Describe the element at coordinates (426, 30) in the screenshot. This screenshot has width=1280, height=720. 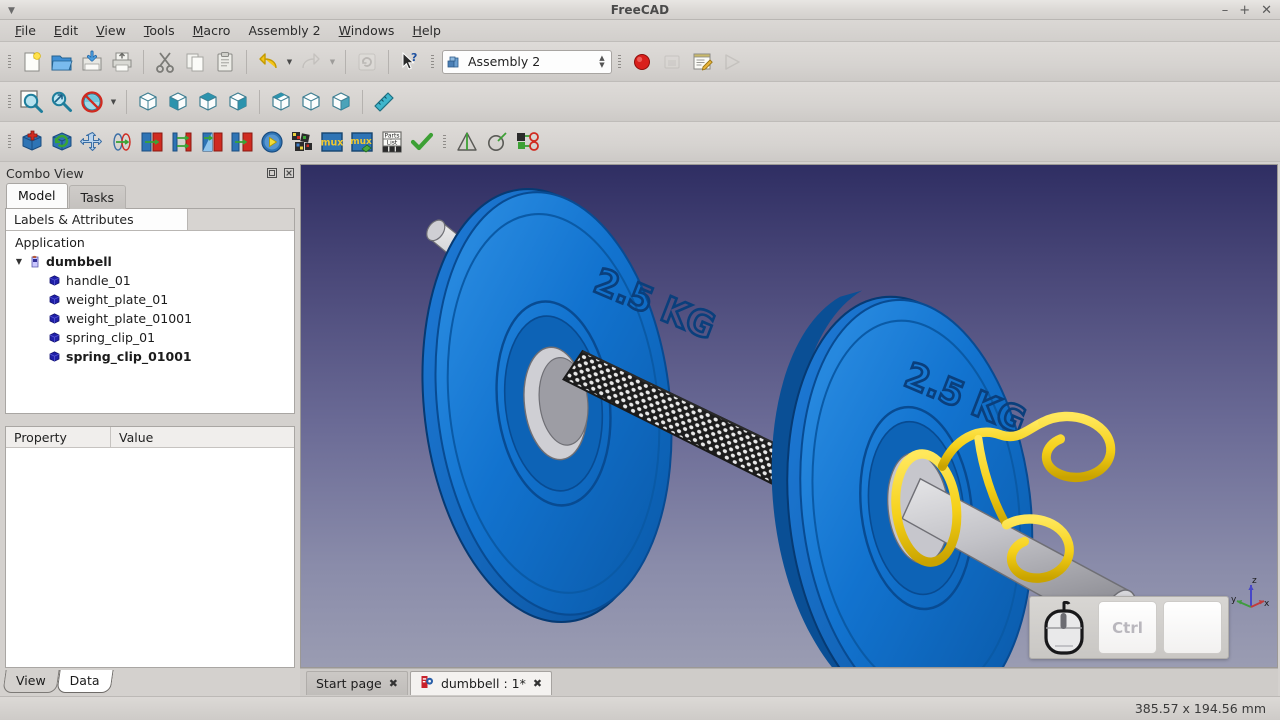
I see `menu-help: Help` at that location.